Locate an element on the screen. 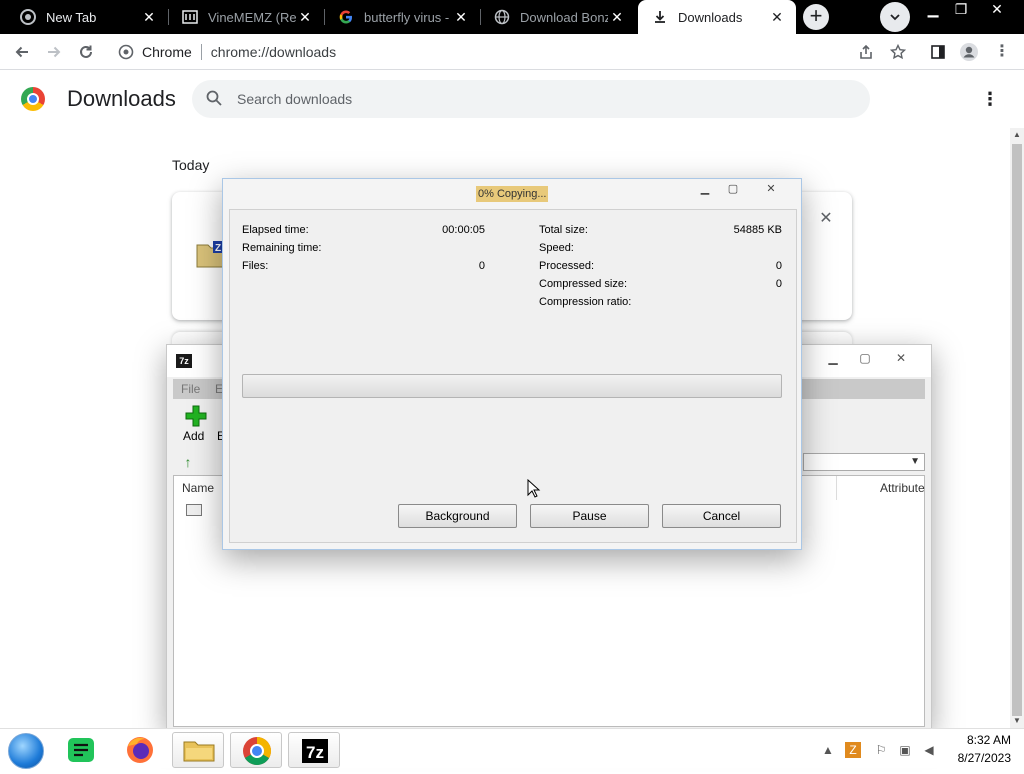 This screenshot has width=1024, height=774. tab-search-button is located at coordinates (895, 17).